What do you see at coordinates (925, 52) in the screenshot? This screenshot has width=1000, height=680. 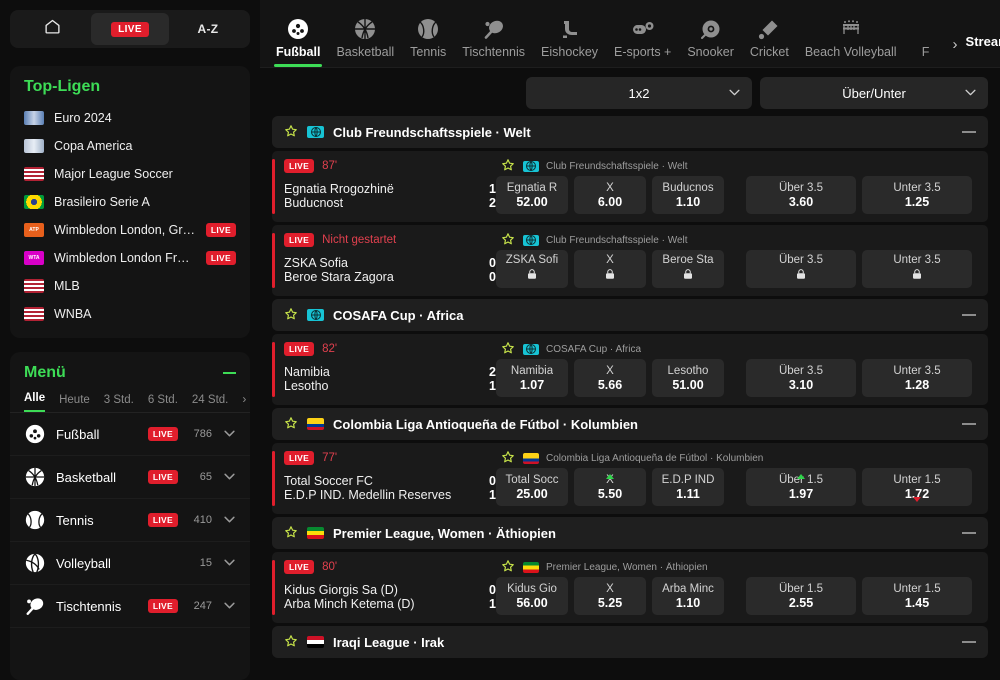 I see `sport-tab-label: F` at bounding box center [925, 52].